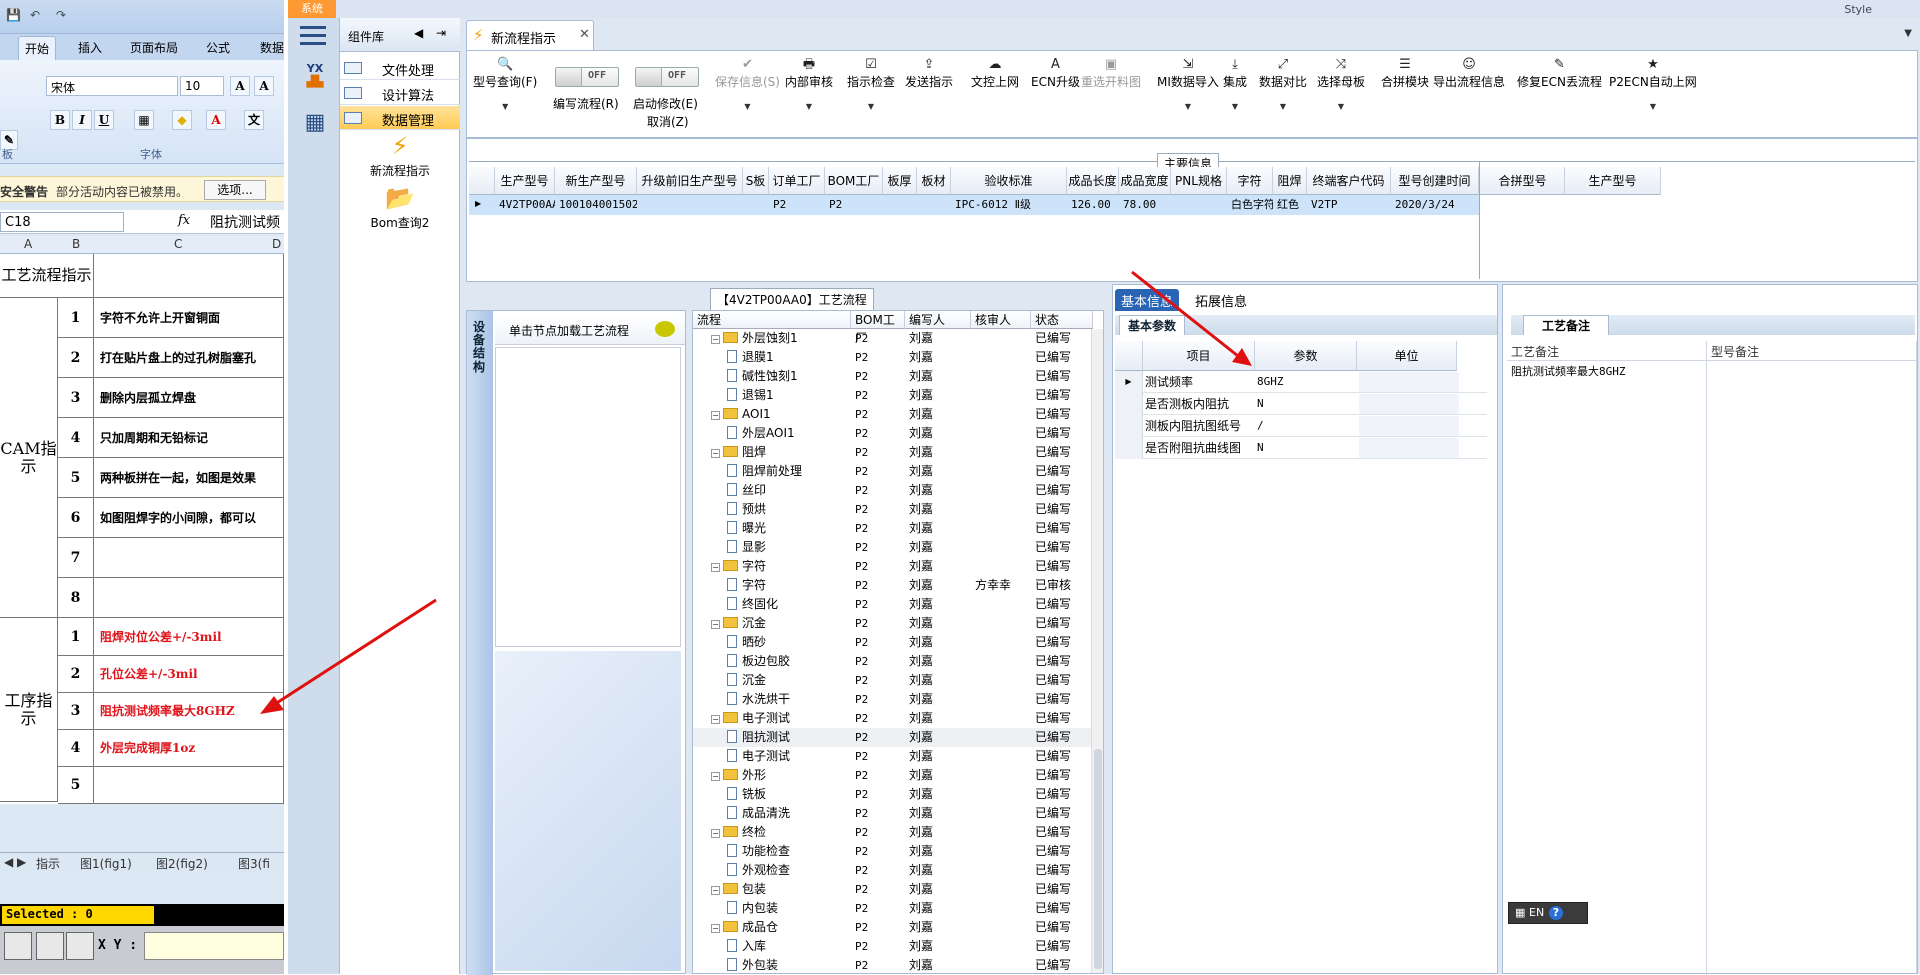 This screenshot has width=1920, height=975. Describe the element at coordinates (871, 84) in the screenshot. I see `toolbar-button: ☑ 指示检查 ▼` at that location.